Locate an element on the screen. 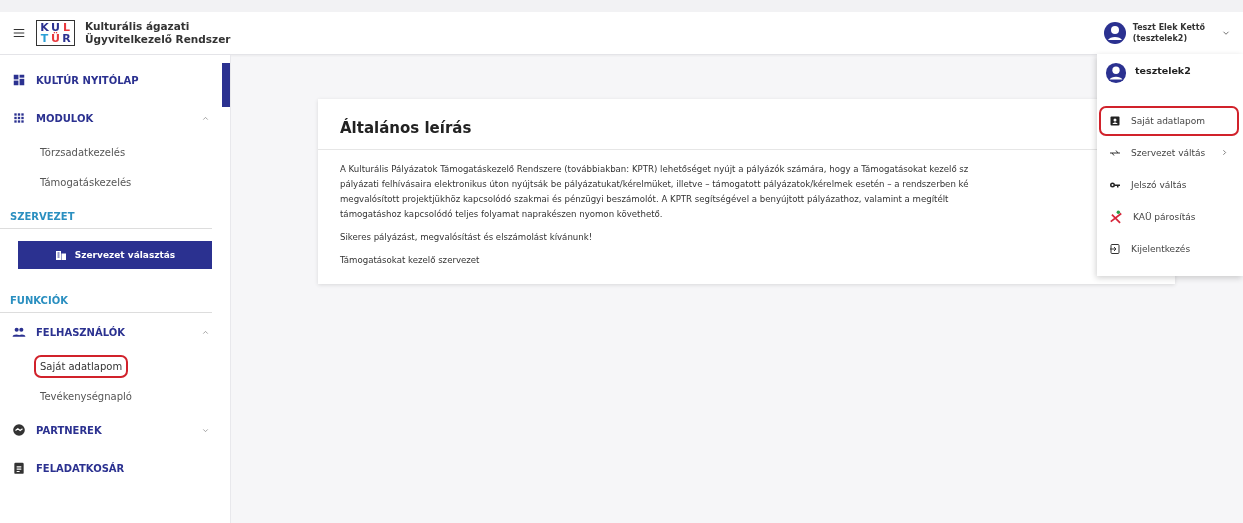 This screenshot has height=523, width=1243. menu-item: Kijelentkezés is located at coordinates (1169, 249).